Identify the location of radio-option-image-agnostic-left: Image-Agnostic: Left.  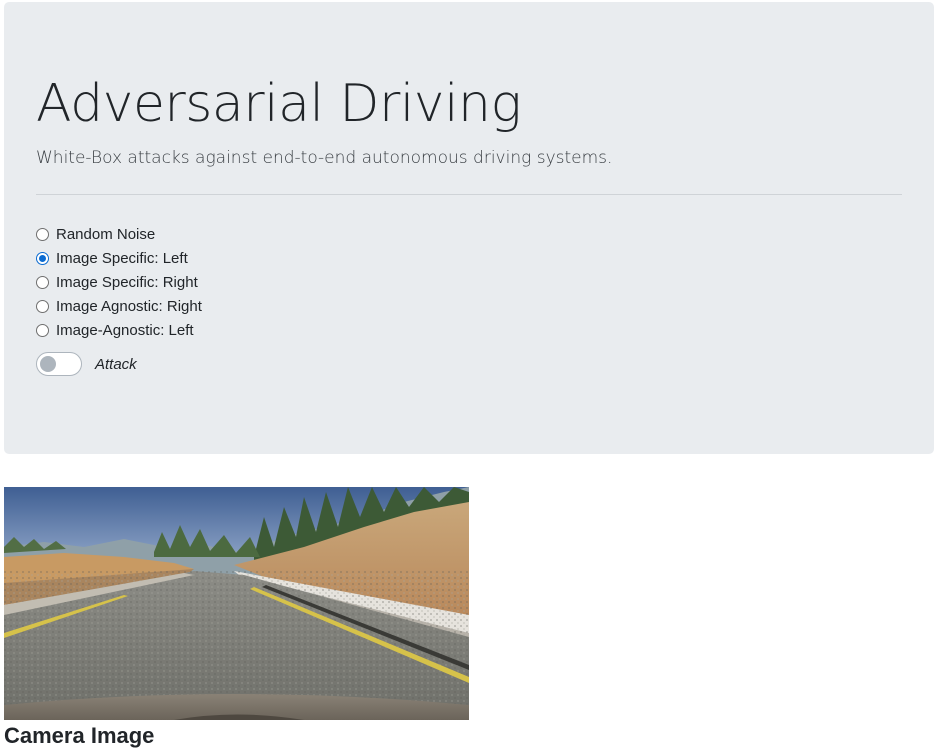
(119, 330).